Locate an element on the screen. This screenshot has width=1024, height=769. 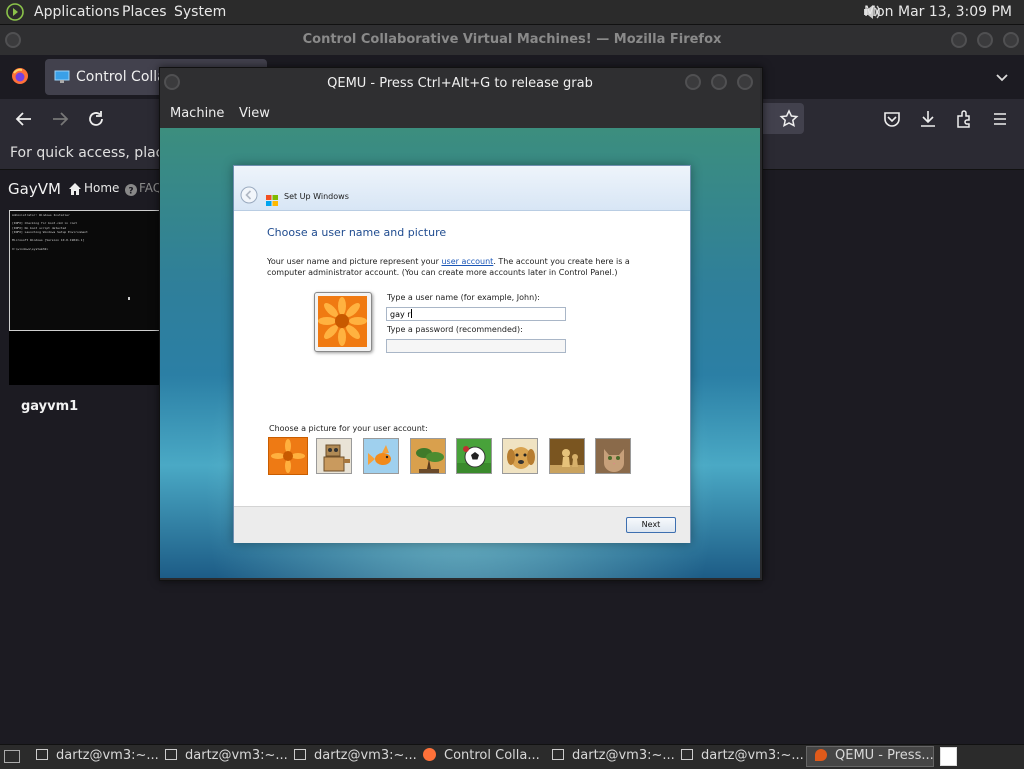
soccer-ball-icon is located at coordinates (474, 456).